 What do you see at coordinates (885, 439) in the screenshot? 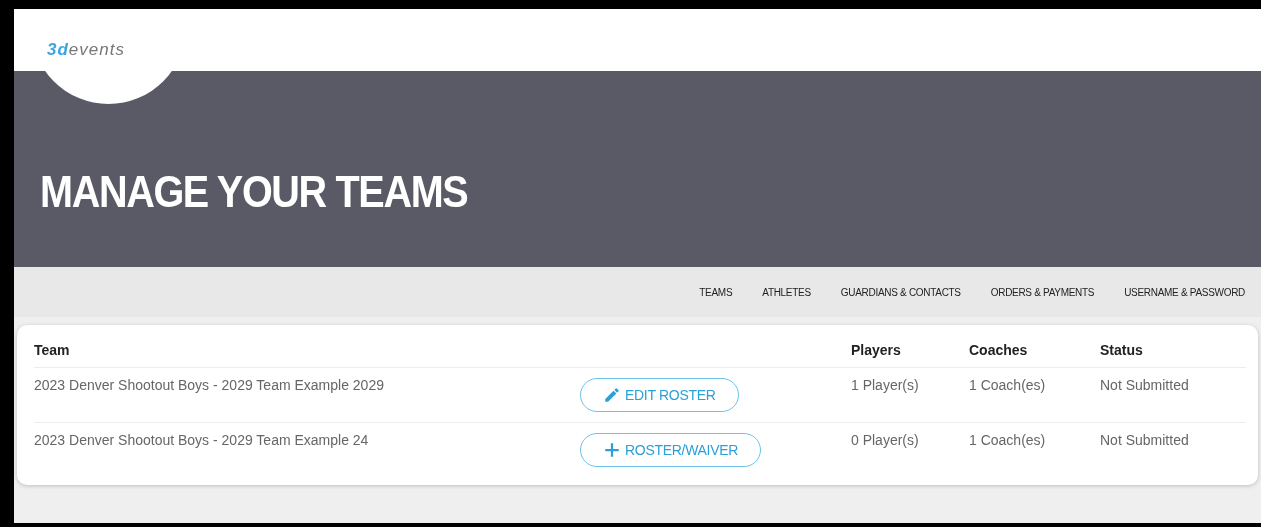
I see `table-cell-text: 0 Player(s)` at bounding box center [885, 439].